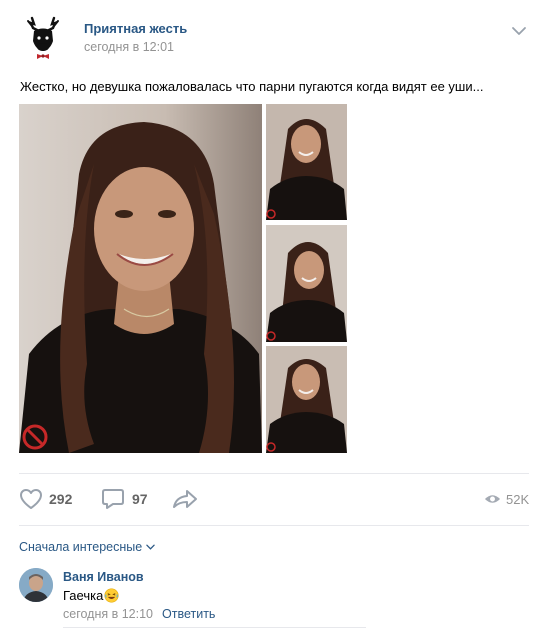 The image size is (546, 631). What do you see at coordinates (150, 547) in the screenshot?
I see `sort-chevron-icon` at bounding box center [150, 547].